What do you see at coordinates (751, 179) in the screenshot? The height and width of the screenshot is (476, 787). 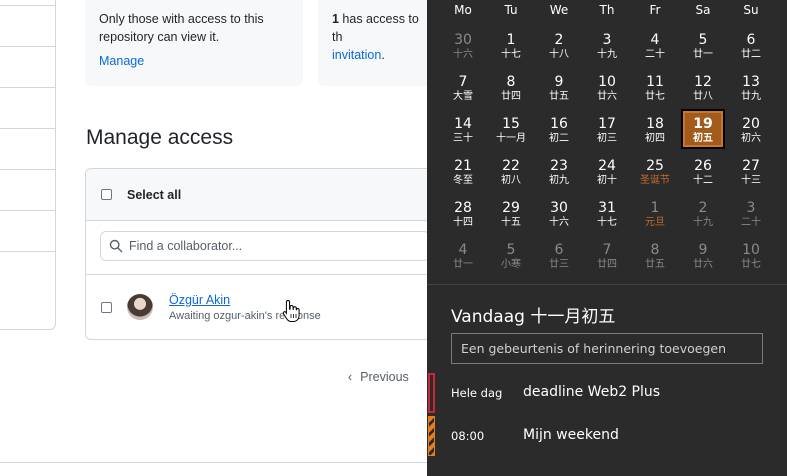 I see `calendar-day: 27 十三` at bounding box center [751, 179].